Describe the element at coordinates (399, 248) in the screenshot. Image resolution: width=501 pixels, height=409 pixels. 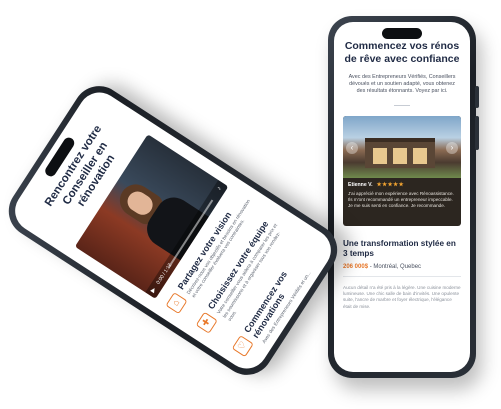
I see `project-title: Une transformation stylée en 3 temps` at that location.